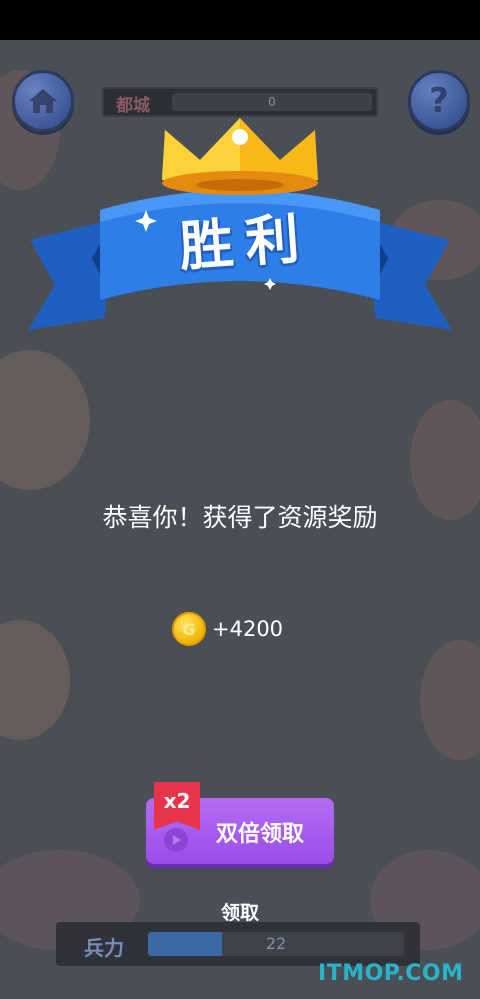  I want to click on ribbon-right-tail, so click(411, 275).